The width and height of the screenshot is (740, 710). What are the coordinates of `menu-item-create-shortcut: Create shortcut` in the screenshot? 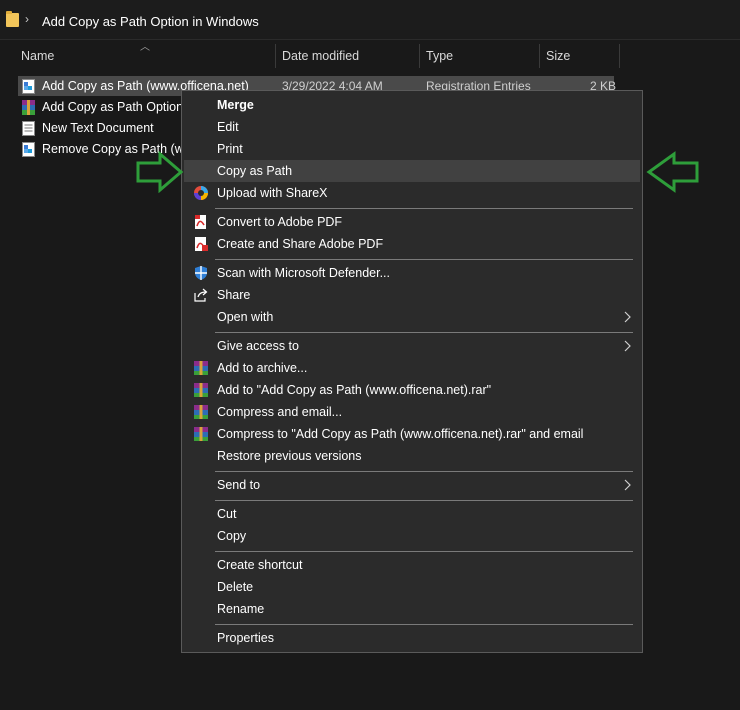 It's located at (412, 565).